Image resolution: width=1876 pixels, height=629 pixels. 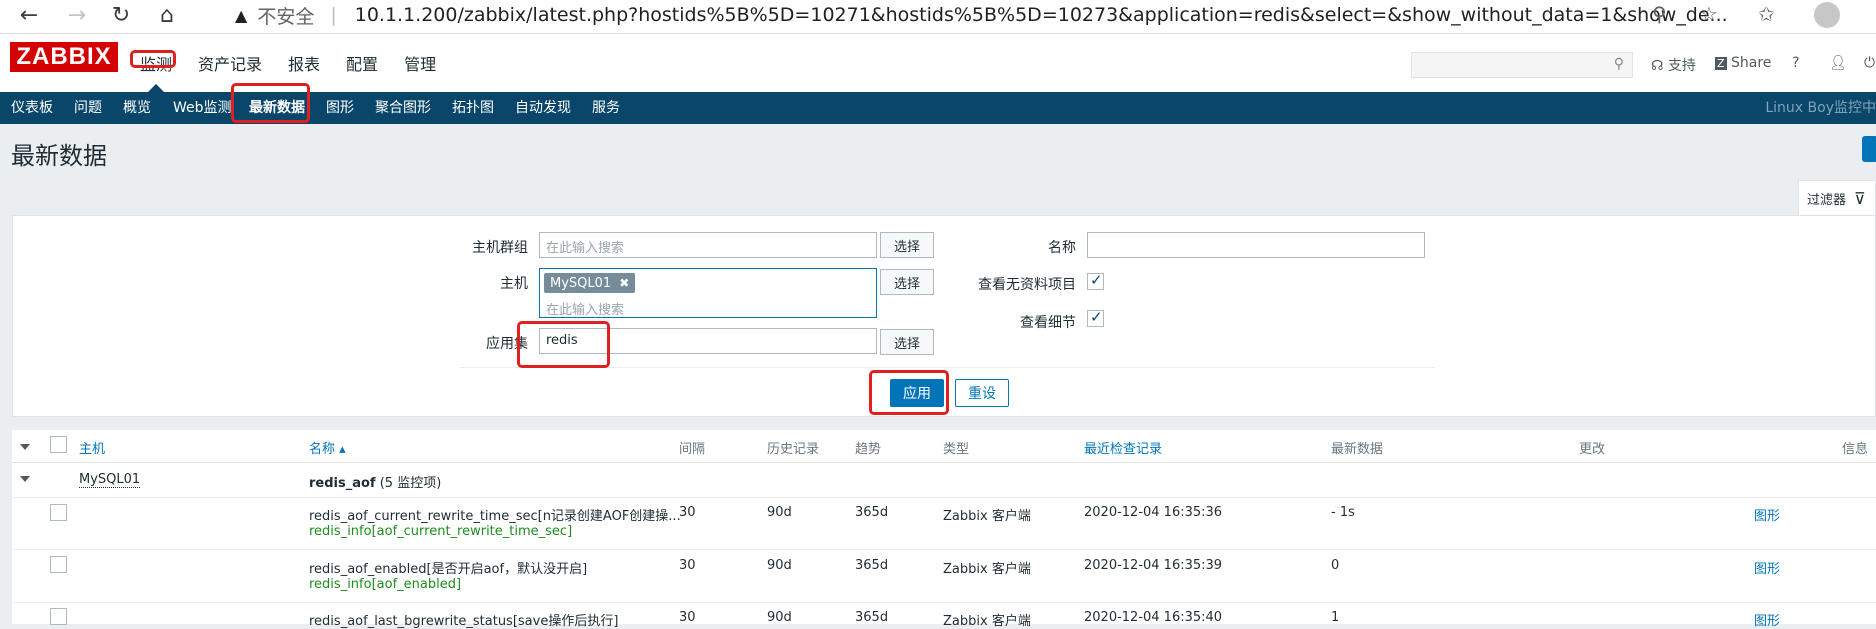 What do you see at coordinates (1820, 108) in the screenshot?
I see `server-name: Linux Boy监控中` at bounding box center [1820, 108].